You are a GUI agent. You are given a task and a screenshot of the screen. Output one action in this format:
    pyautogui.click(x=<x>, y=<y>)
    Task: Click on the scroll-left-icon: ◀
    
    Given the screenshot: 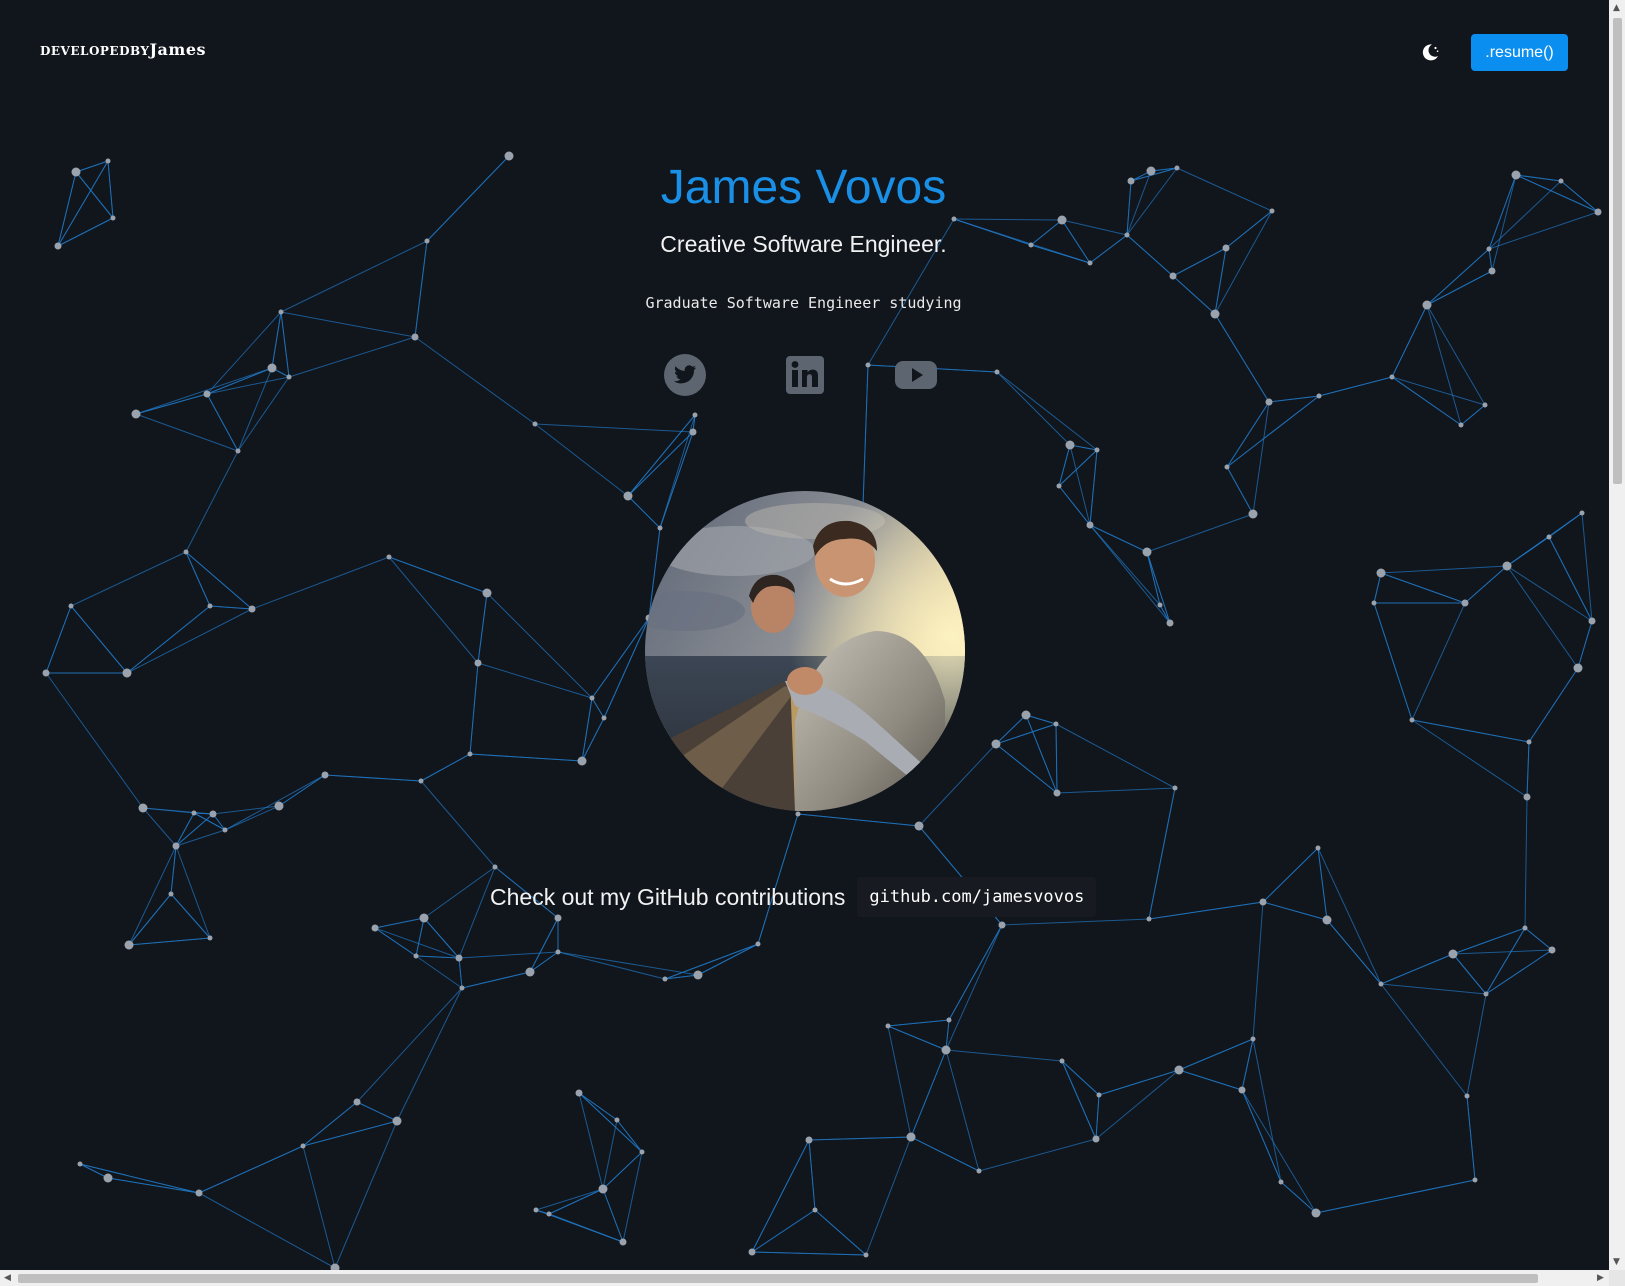 What is the action you would take?
    pyautogui.click(x=7, y=1278)
    